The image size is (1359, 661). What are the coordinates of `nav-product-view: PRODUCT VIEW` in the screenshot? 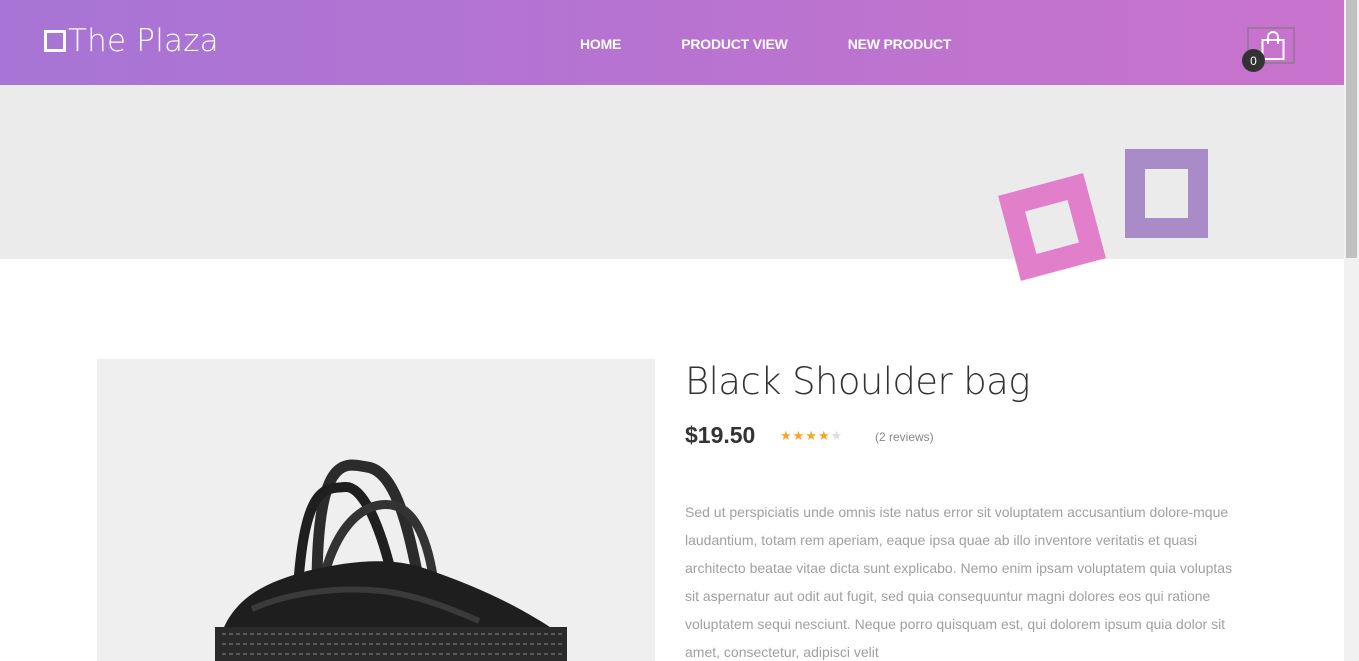 It's located at (734, 44).